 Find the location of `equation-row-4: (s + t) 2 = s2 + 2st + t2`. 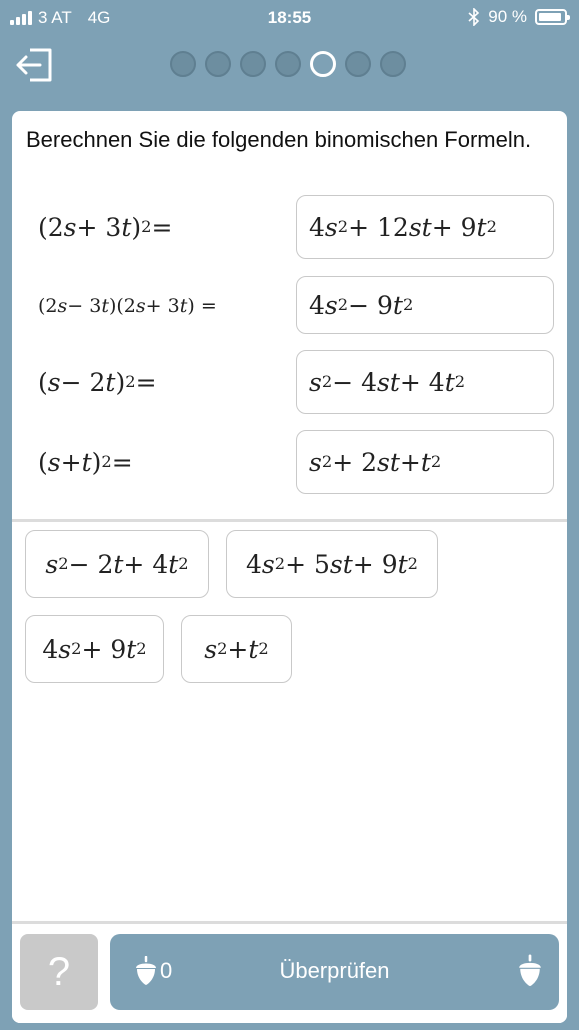

equation-row-4: (s + t) 2 = s2 + 2st + t2 is located at coordinates (289, 462).